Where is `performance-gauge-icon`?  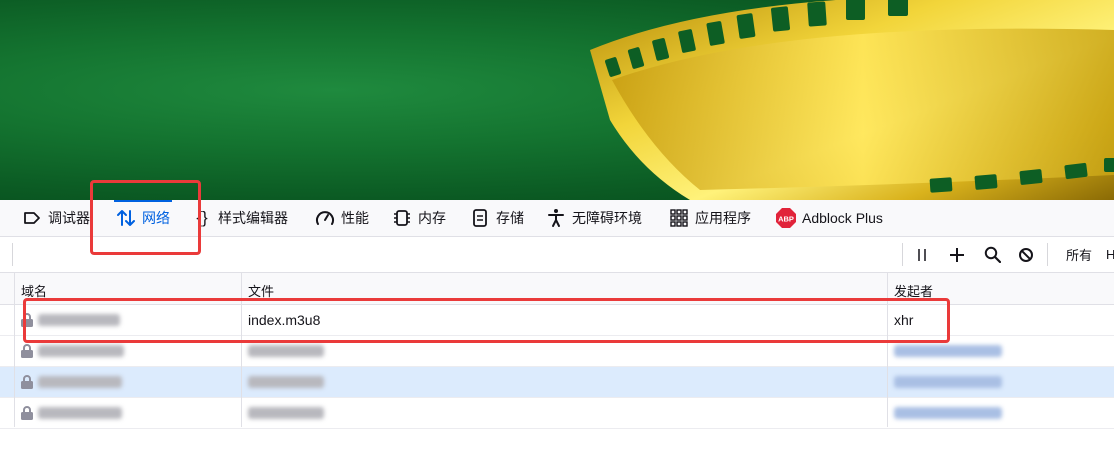
performance-gauge-icon is located at coordinates (325, 218).